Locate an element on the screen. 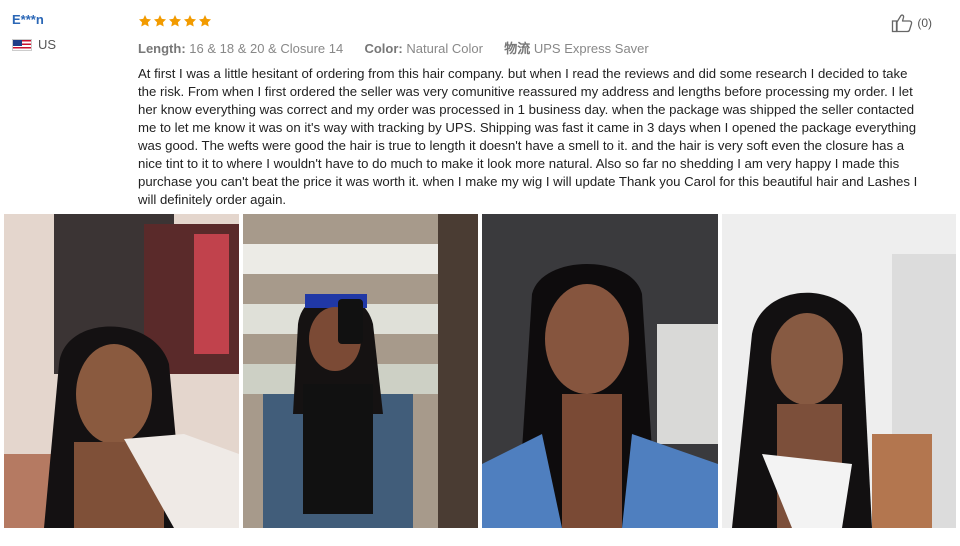 The image size is (960, 546). length-label: Length: is located at coordinates (162, 48).